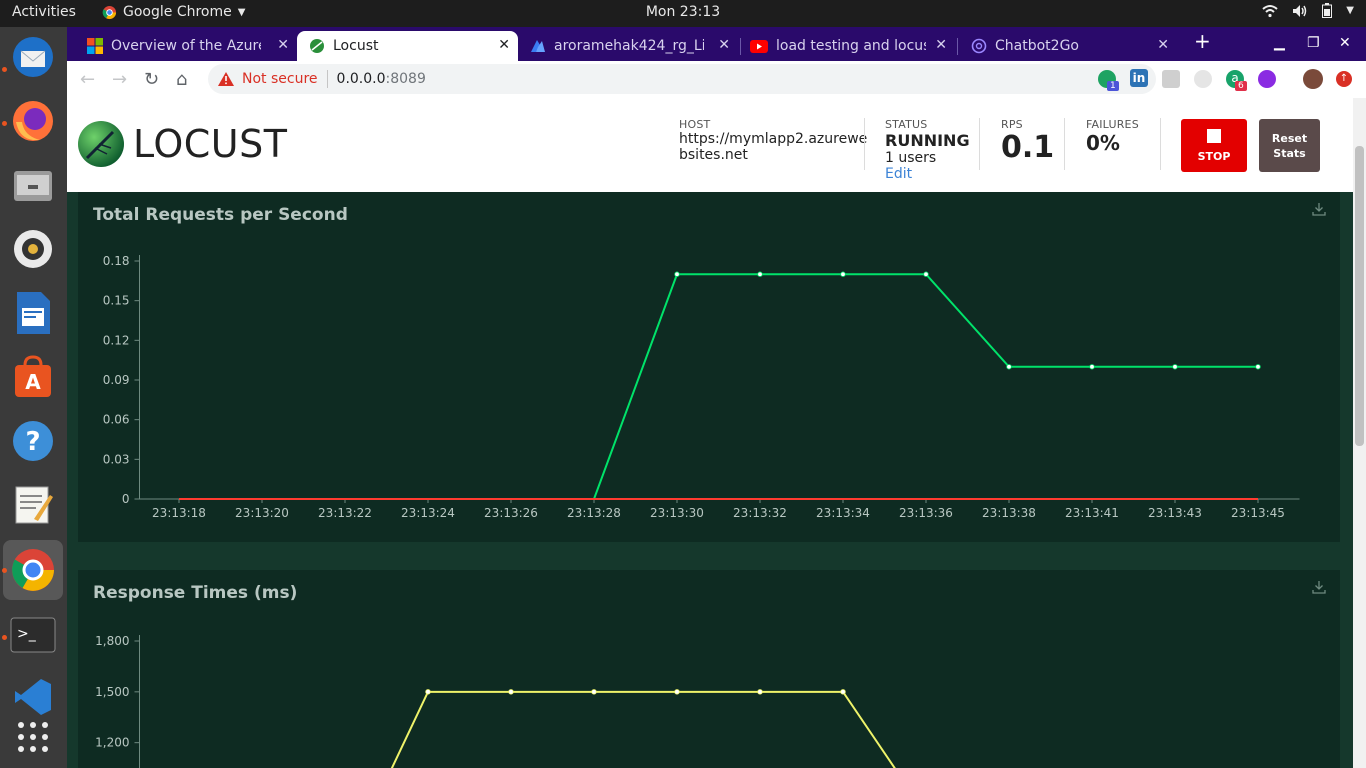 The image size is (1366, 768). Describe the element at coordinates (1027, 141) in the screenshot. I see `rps-stat: RPS 0.1` at that location.